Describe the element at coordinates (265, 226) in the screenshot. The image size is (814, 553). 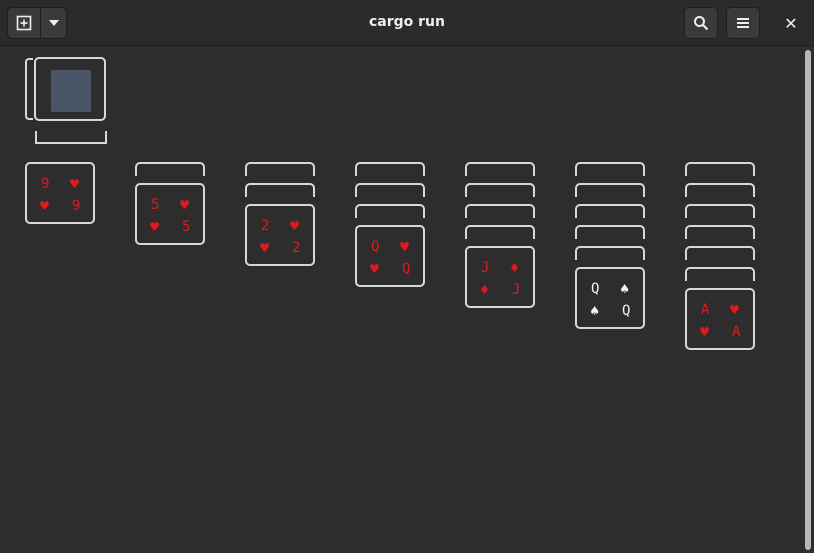
I see `card-rank-top: 2` at that location.